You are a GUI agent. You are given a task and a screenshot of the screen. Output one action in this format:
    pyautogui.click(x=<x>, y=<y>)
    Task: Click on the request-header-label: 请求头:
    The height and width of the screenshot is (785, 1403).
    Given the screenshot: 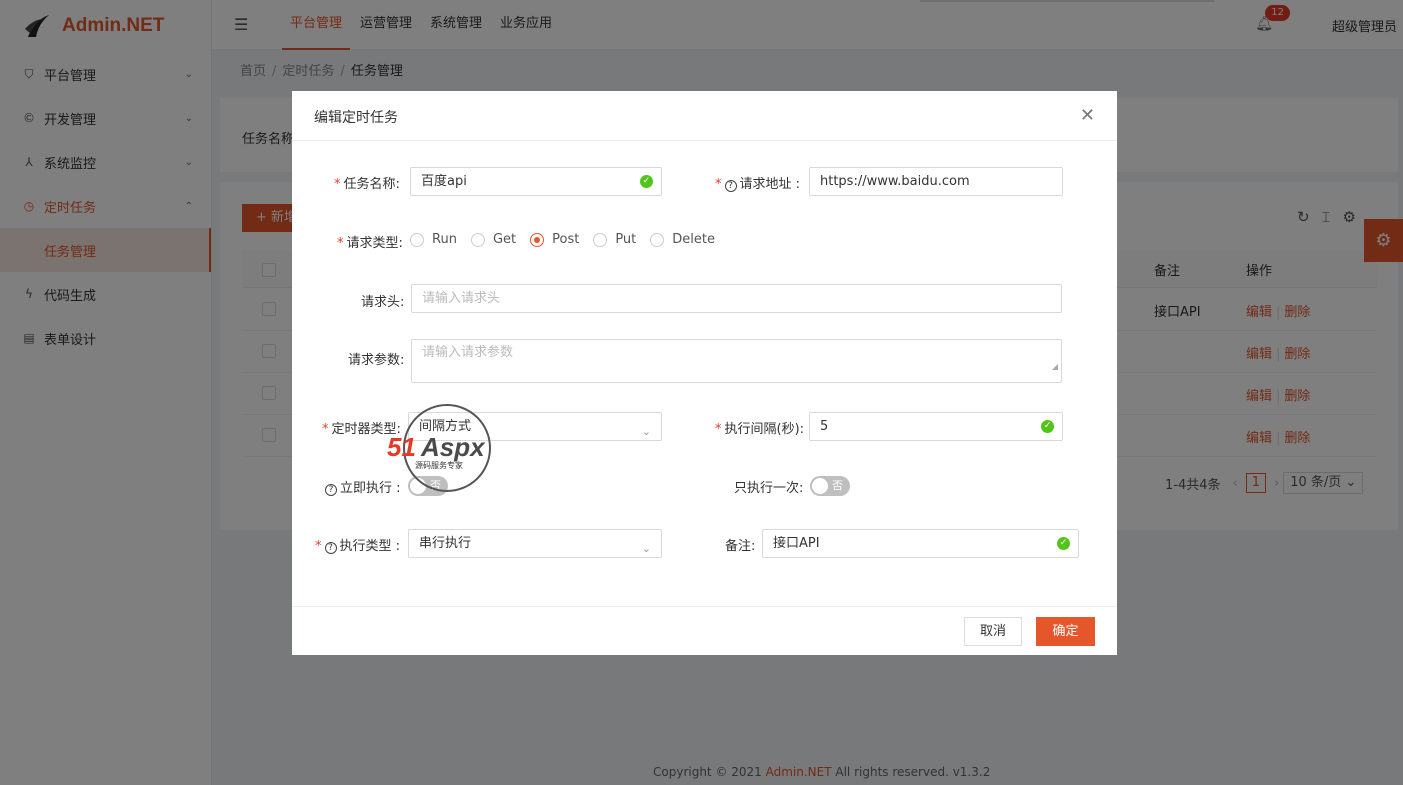 What is the action you would take?
    pyautogui.click(x=383, y=302)
    